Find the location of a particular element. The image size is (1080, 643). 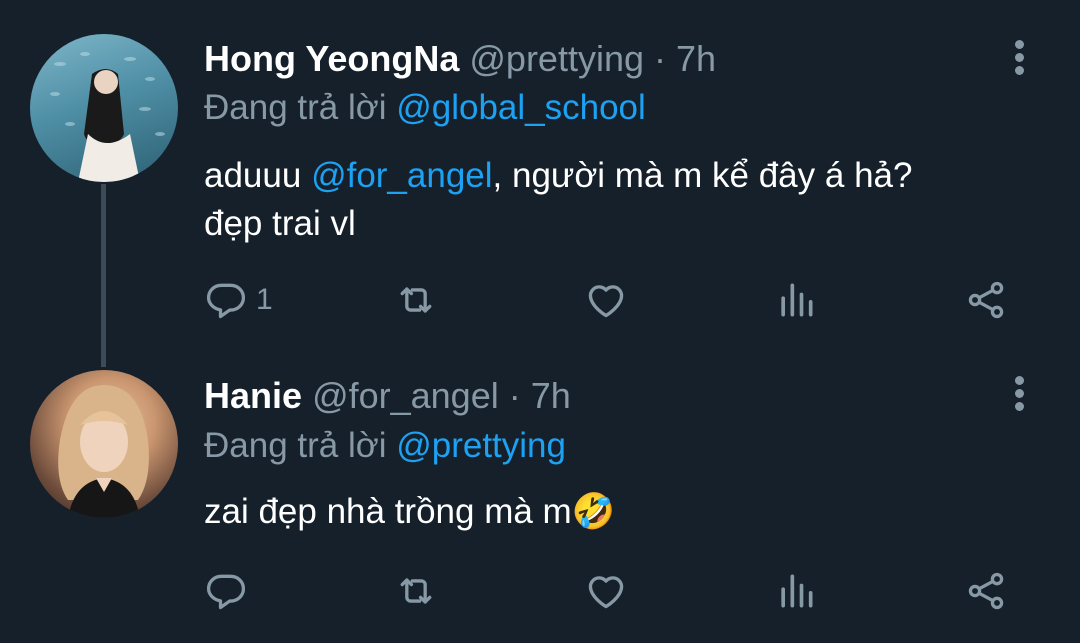

replying-to: Đang trả lời @prettying is located at coordinates (385, 446).